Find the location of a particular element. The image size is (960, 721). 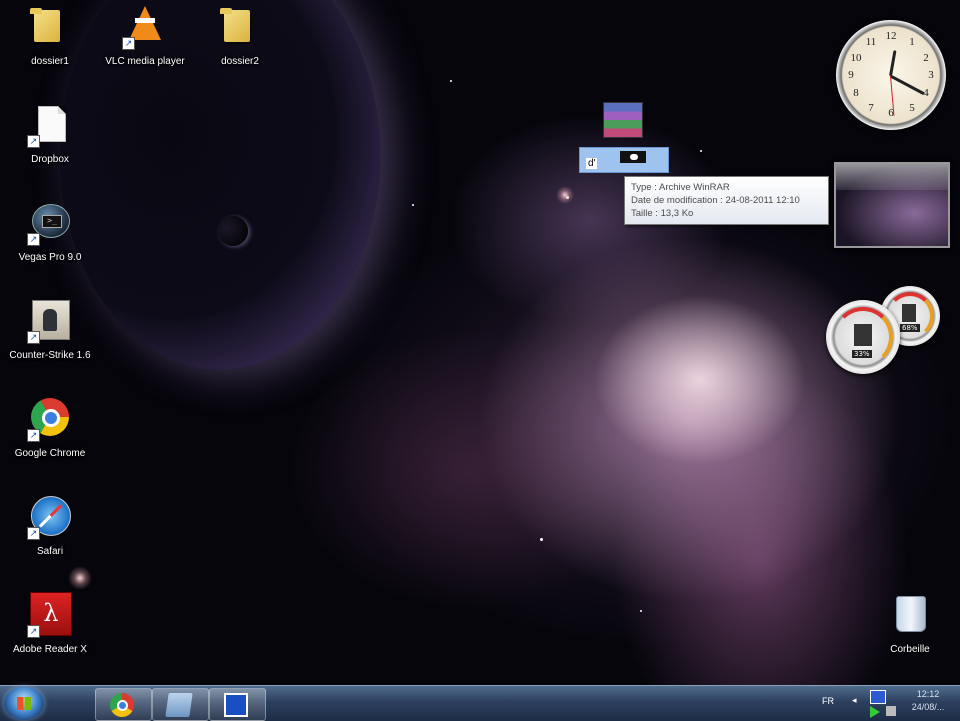

desktop-icon-label: dossier1 is located at coordinates (50, 61).